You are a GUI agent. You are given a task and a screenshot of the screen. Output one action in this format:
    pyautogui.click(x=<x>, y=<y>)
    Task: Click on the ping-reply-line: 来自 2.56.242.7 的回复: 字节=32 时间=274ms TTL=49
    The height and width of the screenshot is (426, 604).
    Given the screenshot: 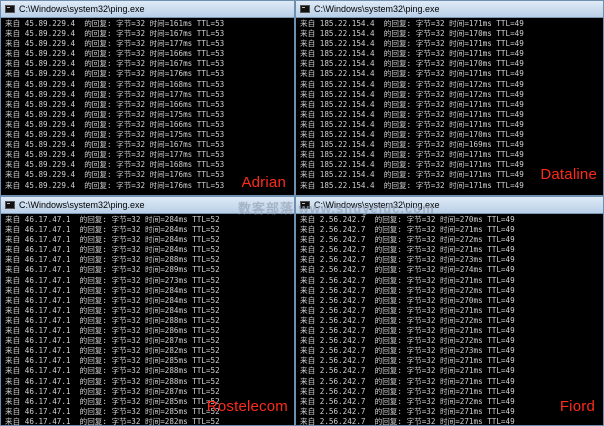 What is the action you would take?
    pyautogui.click(x=407, y=270)
    